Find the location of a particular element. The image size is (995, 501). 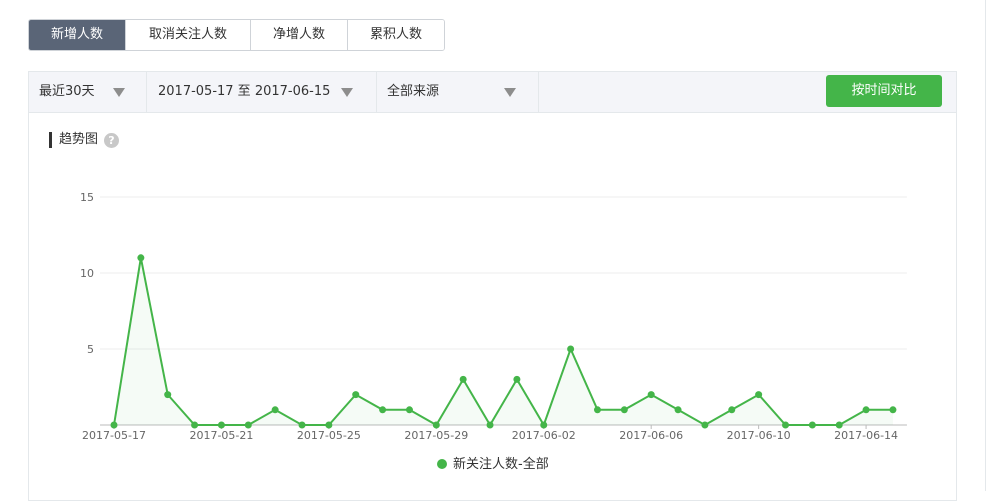

y-tick-label: 5 is located at coordinates (90, 349).